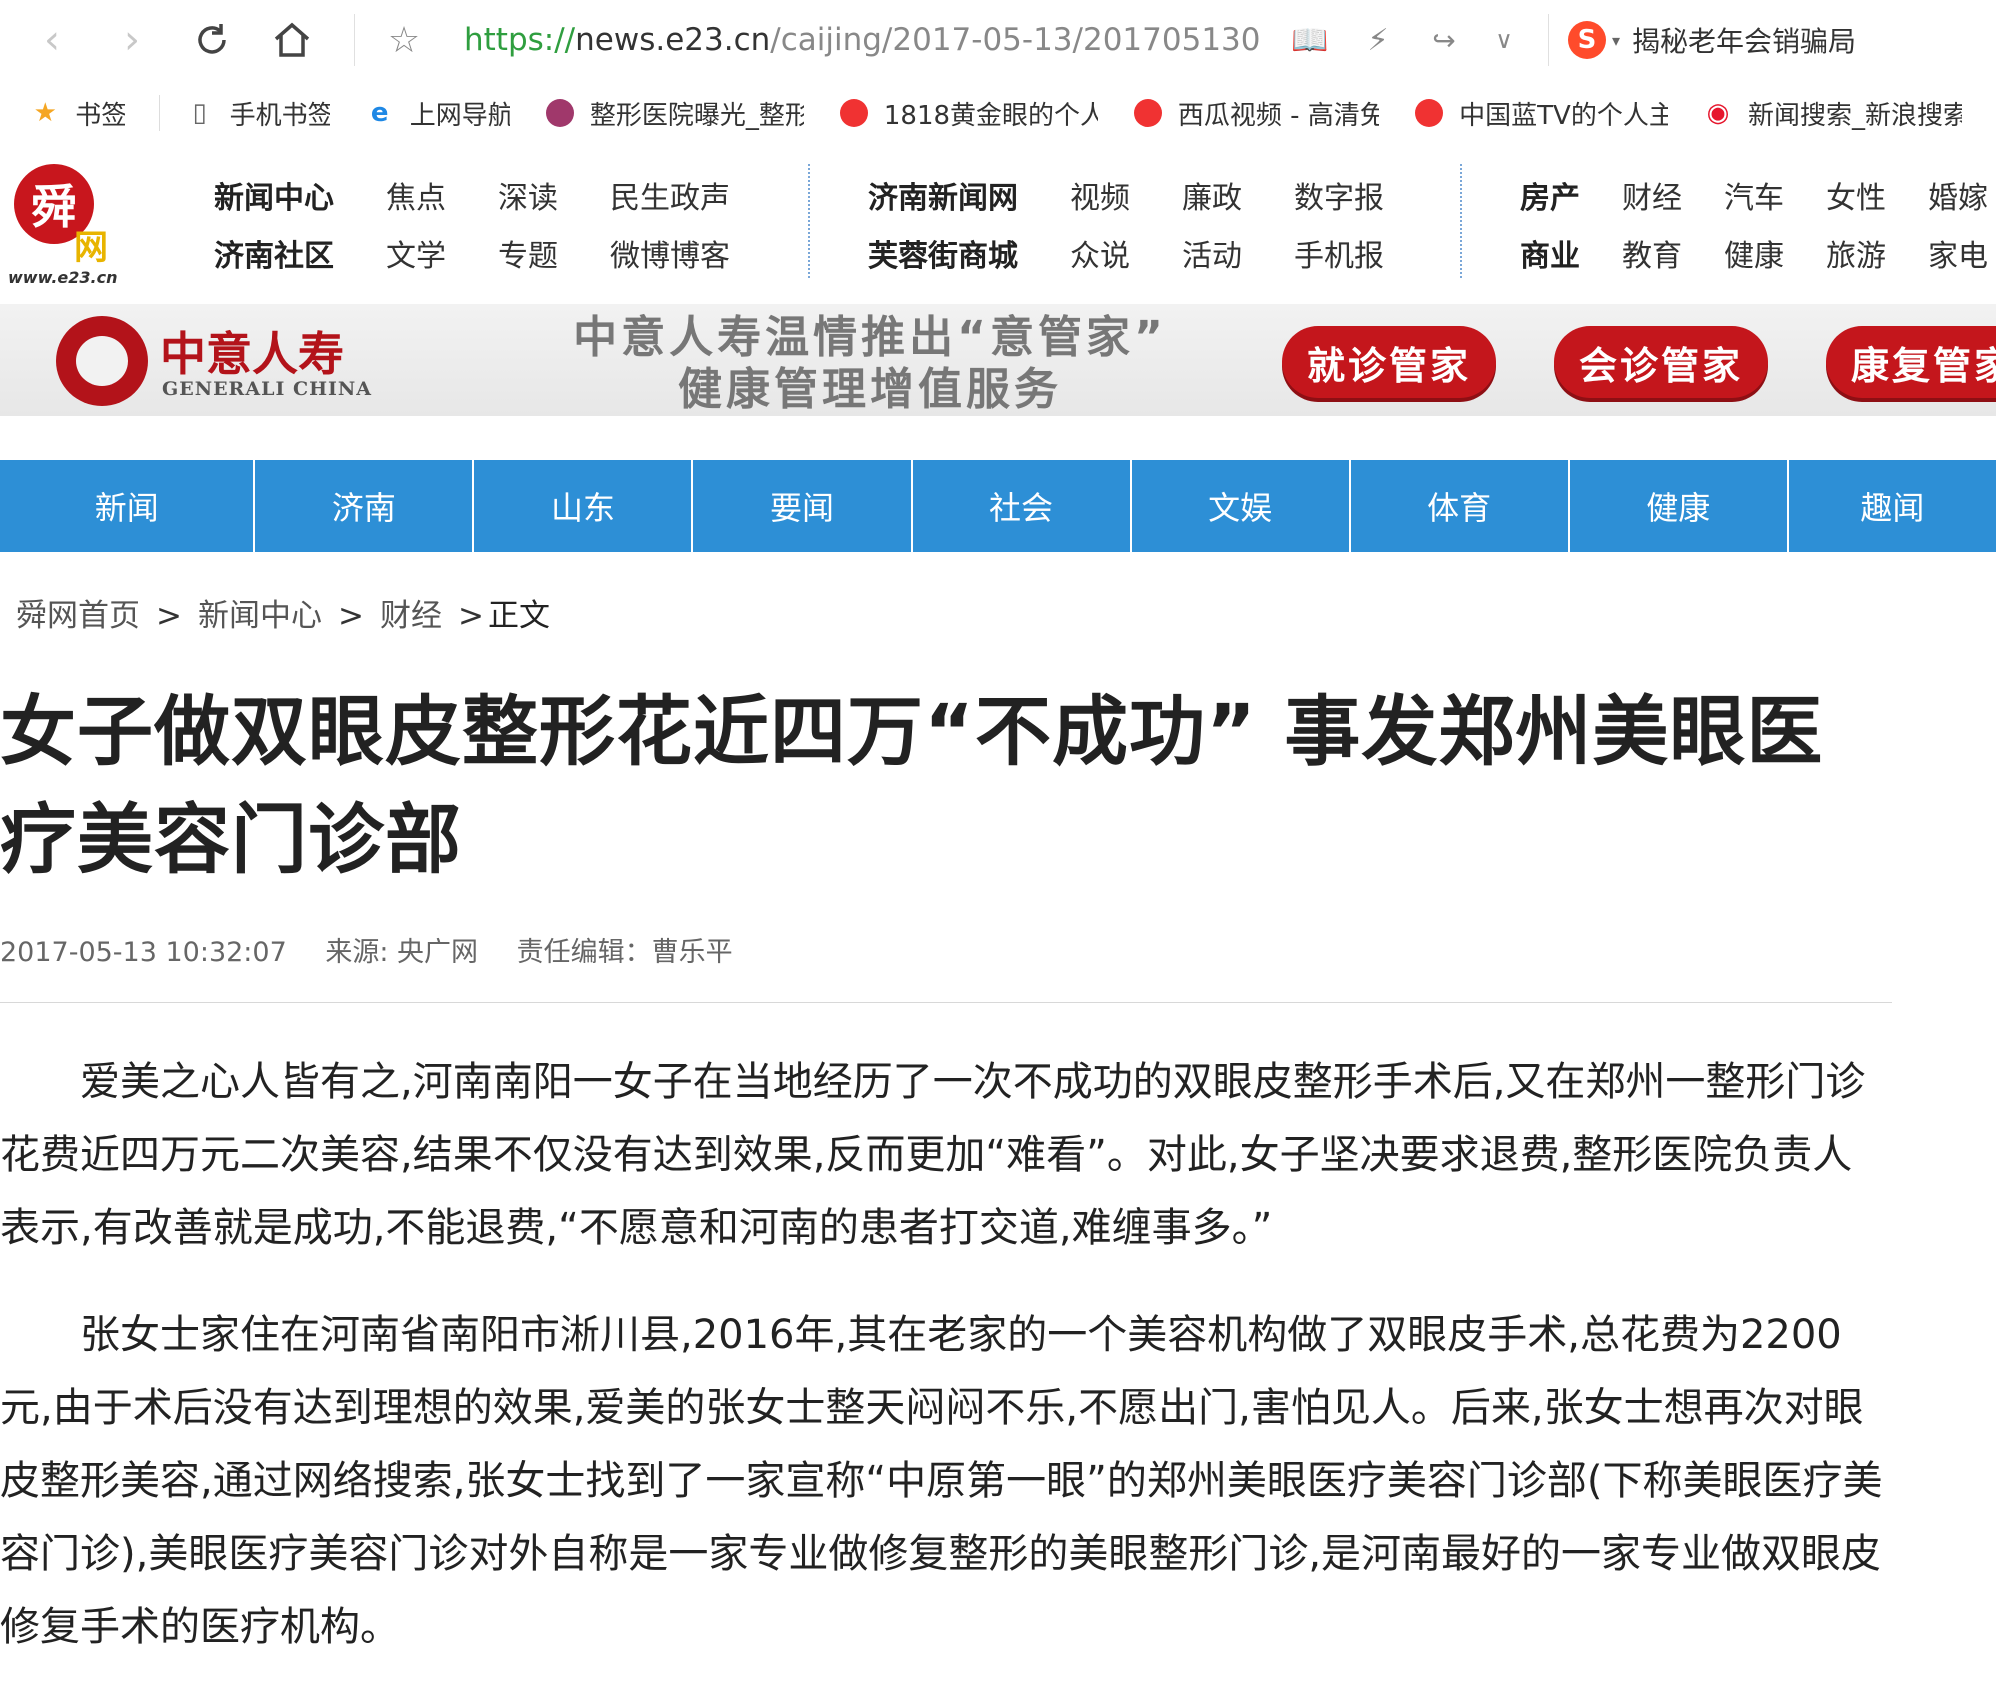  Describe the element at coordinates (416, 257) in the screenshot. I see `nav-link: 文学` at that location.